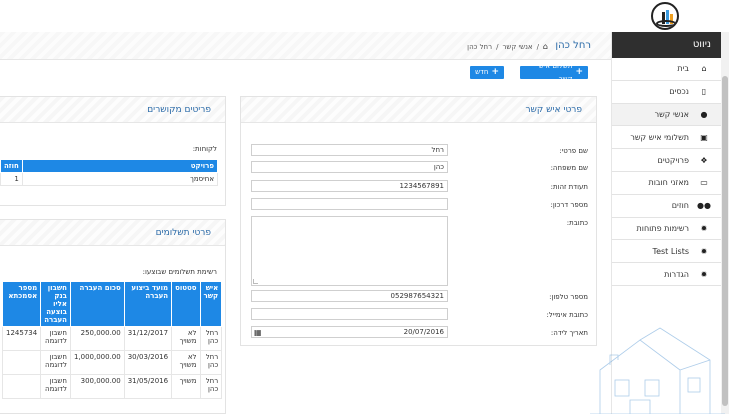  Describe the element at coordinates (21, 338) in the screenshot. I see `table-cell: 1245734` at that location.